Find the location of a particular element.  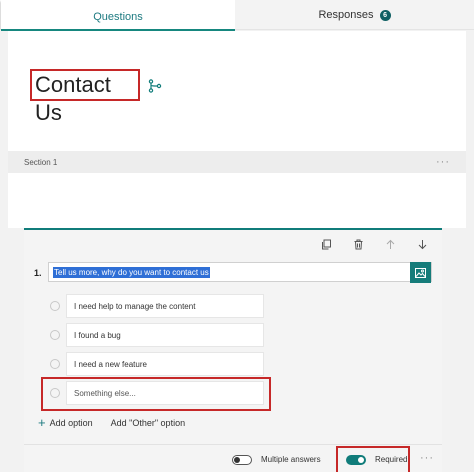

question-more-icon: ··· is located at coordinates (427, 458).